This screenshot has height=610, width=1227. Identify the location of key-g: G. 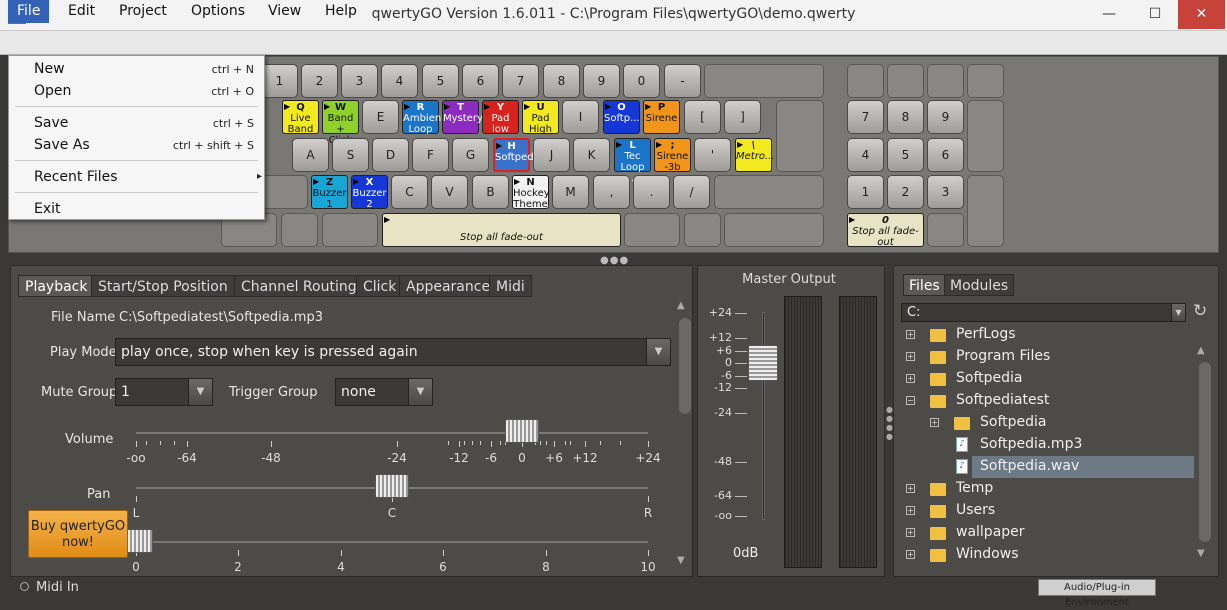
(470, 155).